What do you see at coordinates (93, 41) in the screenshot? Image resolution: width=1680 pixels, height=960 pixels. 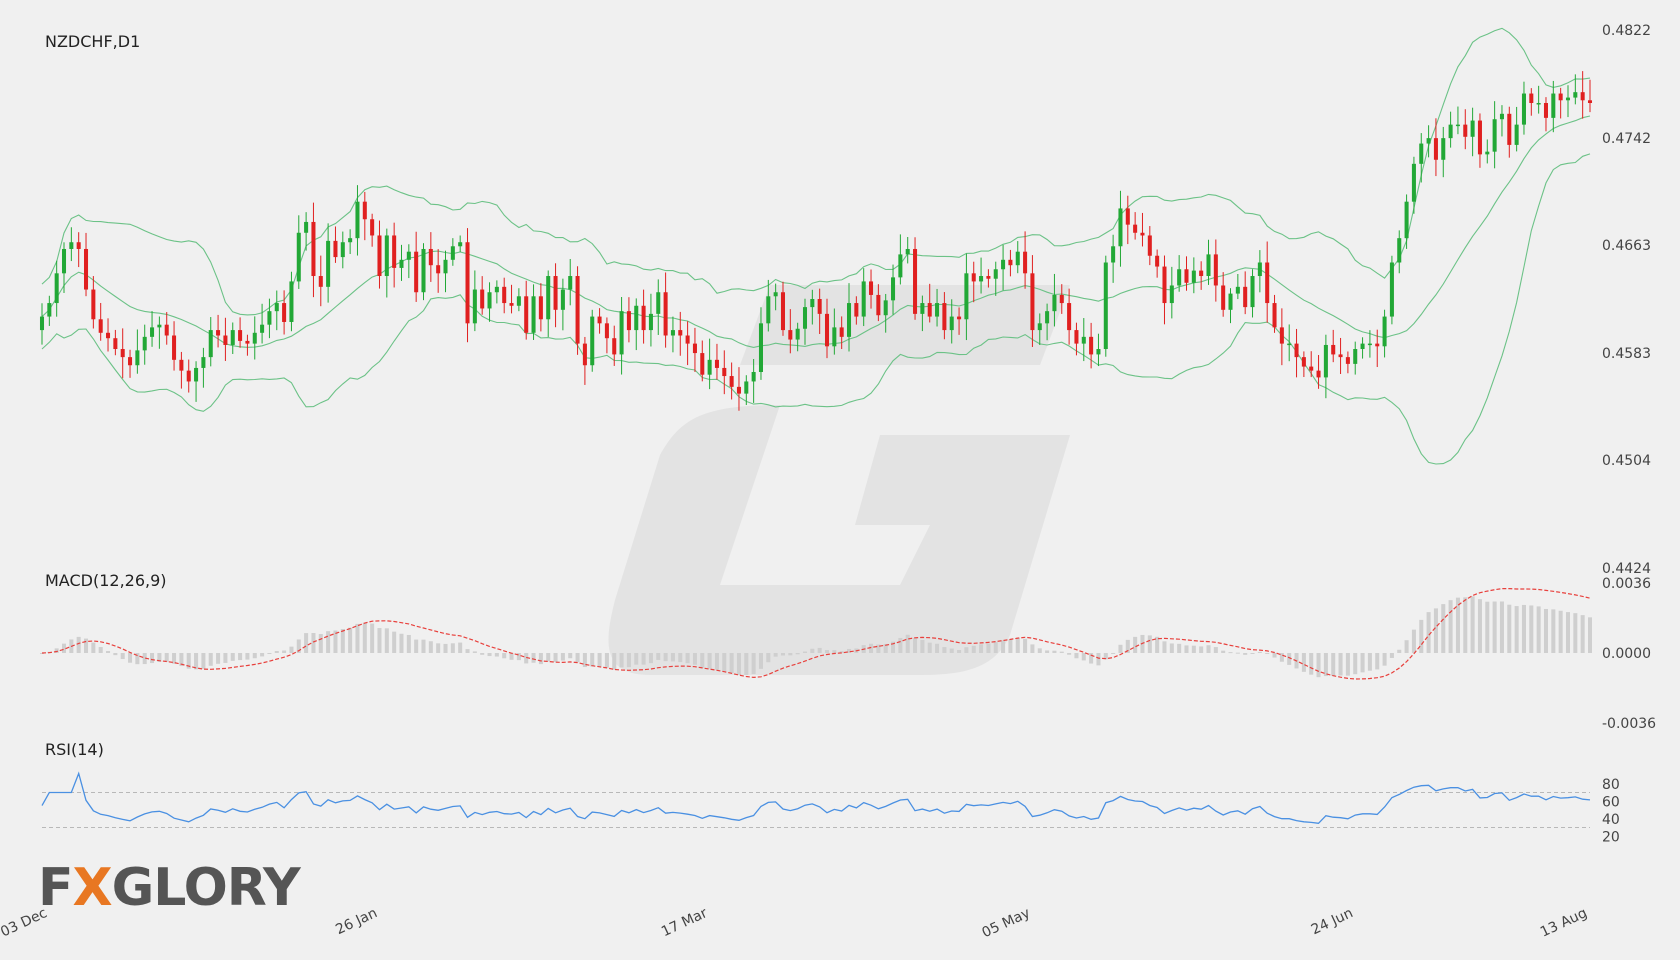 I see `chart-title: NZDCHF,D1` at bounding box center [93, 41].